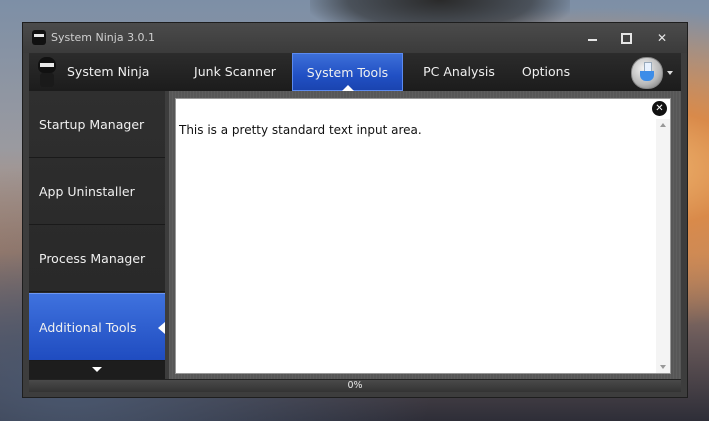 The width and height of the screenshot is (709, 421). What do you see at coordinates (663, 367) in the screenshot?
I see `scroll-down-icon` at bounding box center [663, 367].